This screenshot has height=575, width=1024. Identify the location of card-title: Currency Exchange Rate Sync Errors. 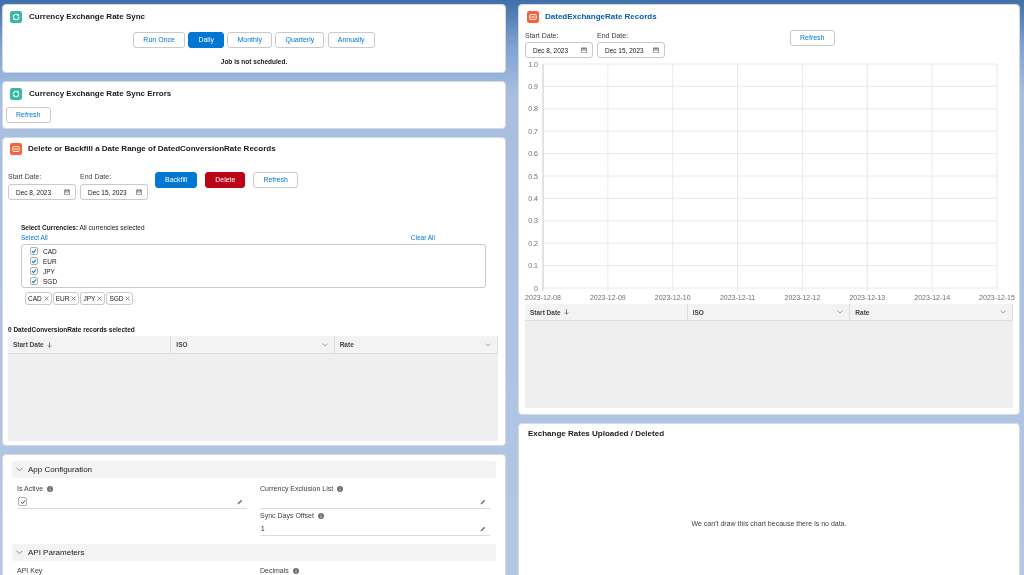
(100, 94).